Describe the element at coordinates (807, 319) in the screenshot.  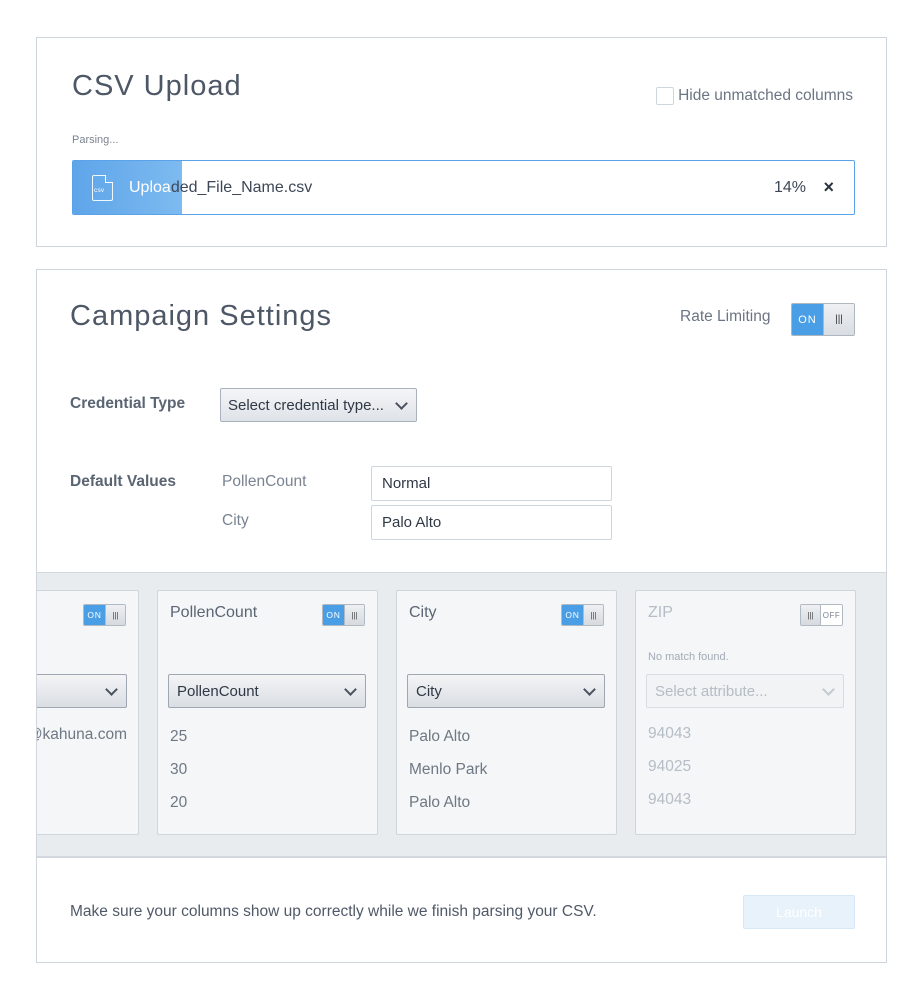
I see `rate-limiting-on-label: ON` at that location.